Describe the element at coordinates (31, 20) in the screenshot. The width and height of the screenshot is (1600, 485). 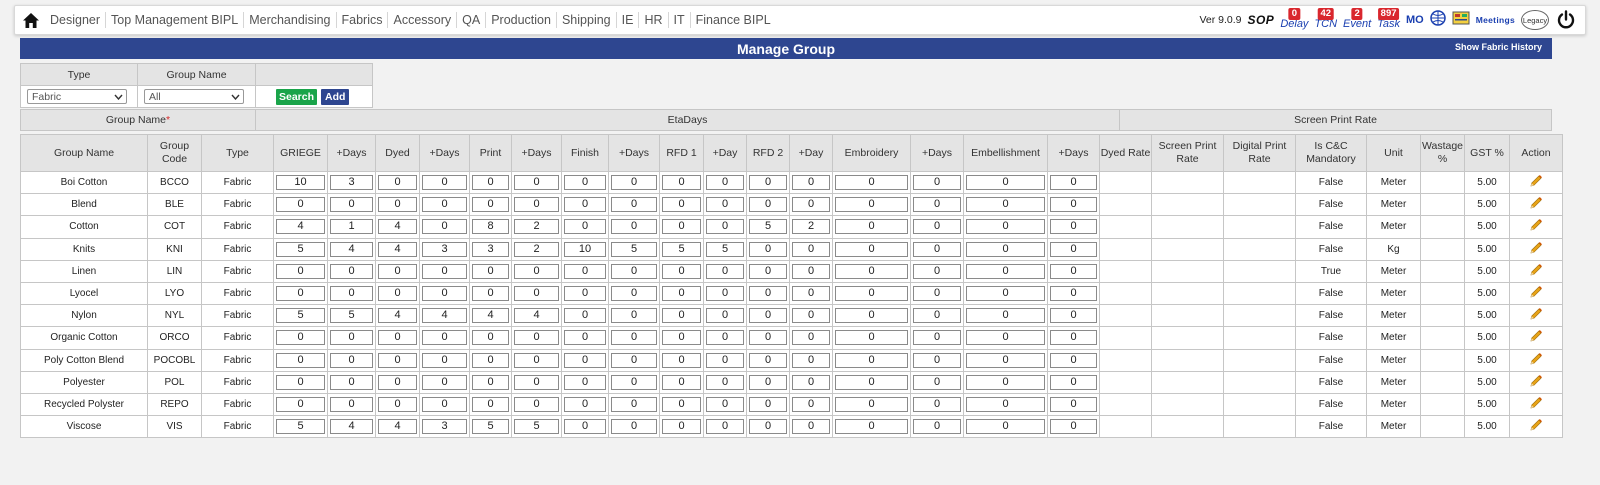
I see `home-icon` at that location.